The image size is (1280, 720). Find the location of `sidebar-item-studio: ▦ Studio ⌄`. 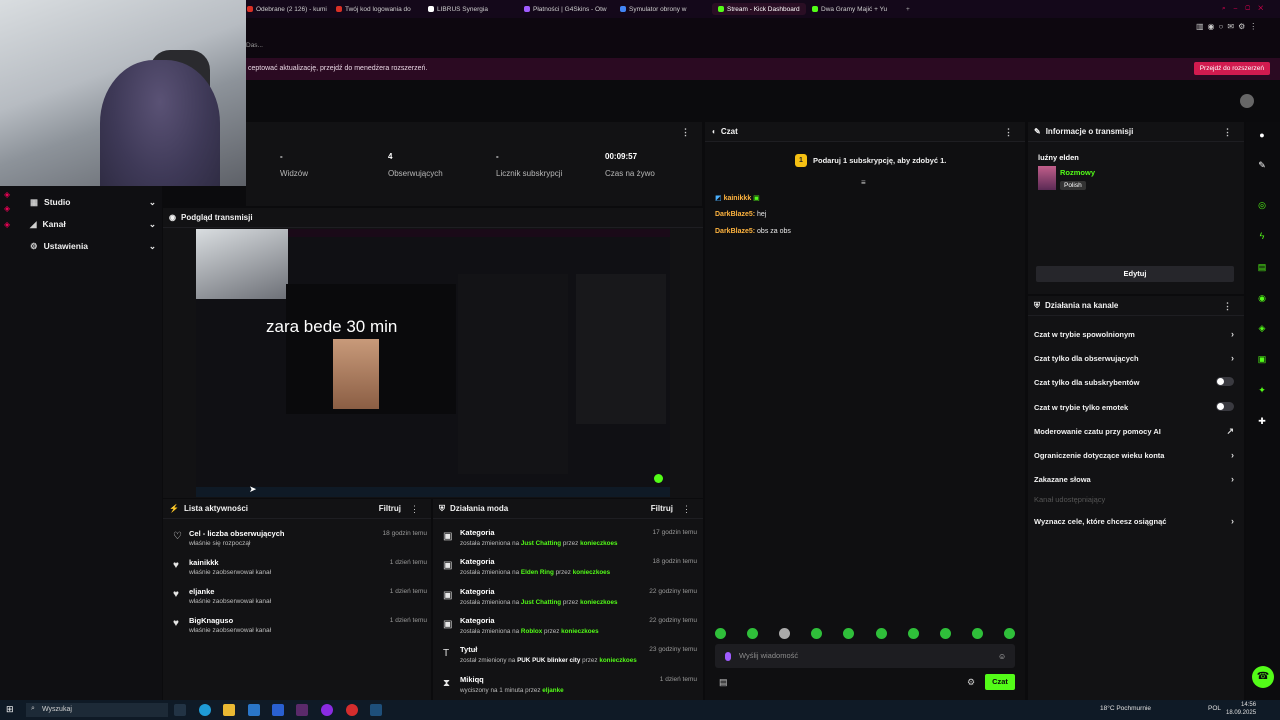

sidebar-item-studio: ▦ Studio ⌄ is located at coordinates (93, 202).